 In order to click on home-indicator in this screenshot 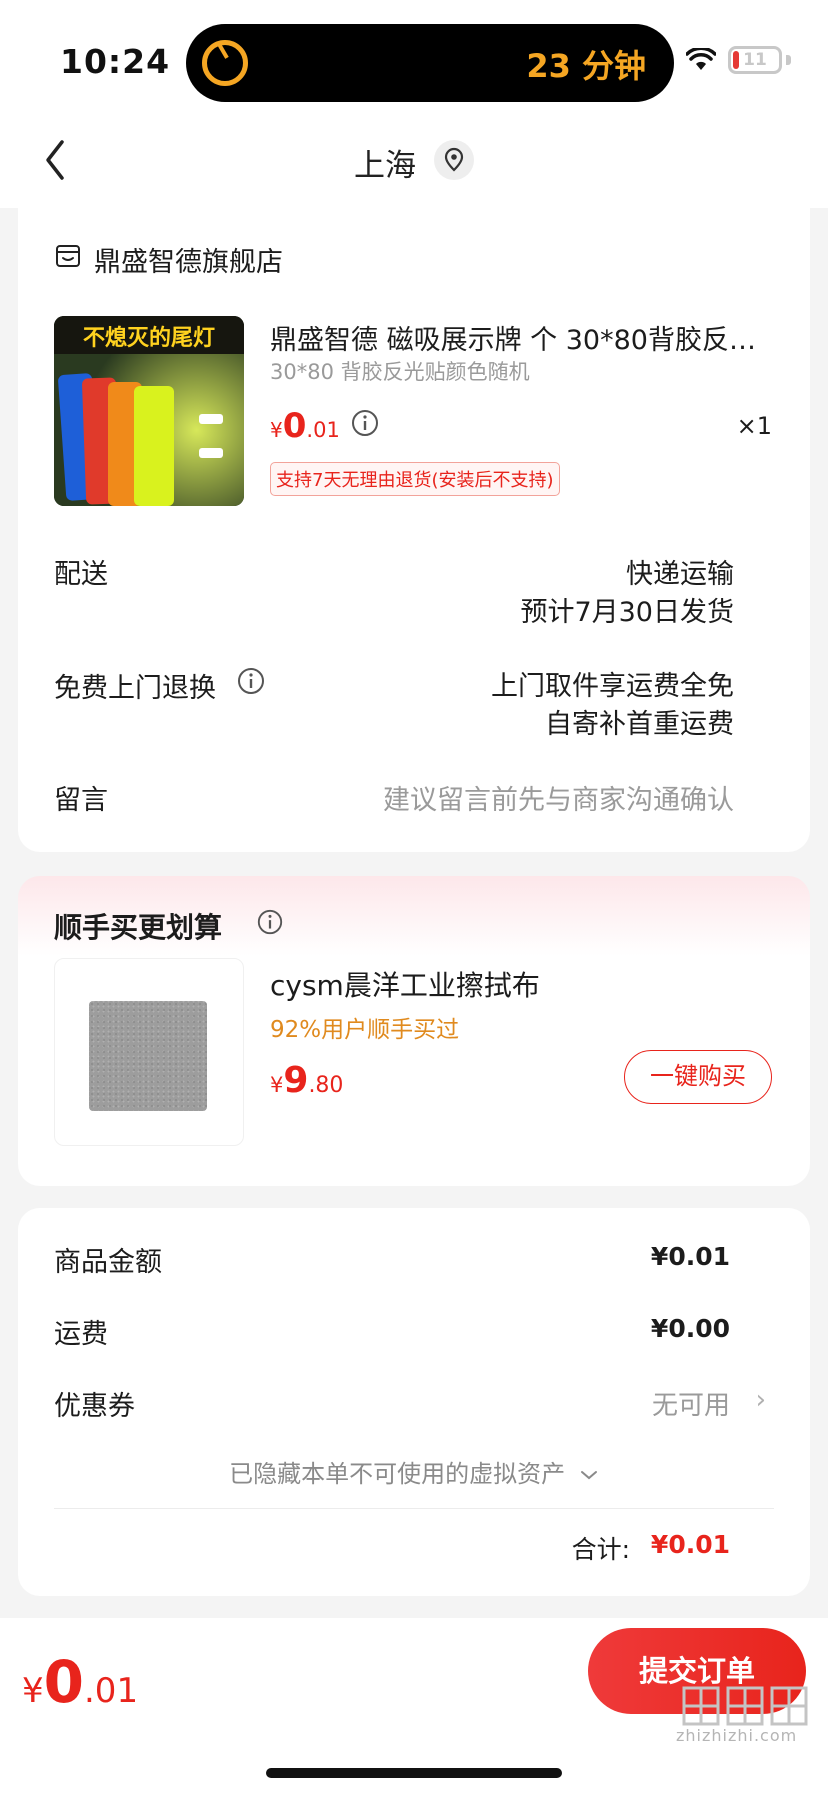, I will do `click(414, 1773)`.